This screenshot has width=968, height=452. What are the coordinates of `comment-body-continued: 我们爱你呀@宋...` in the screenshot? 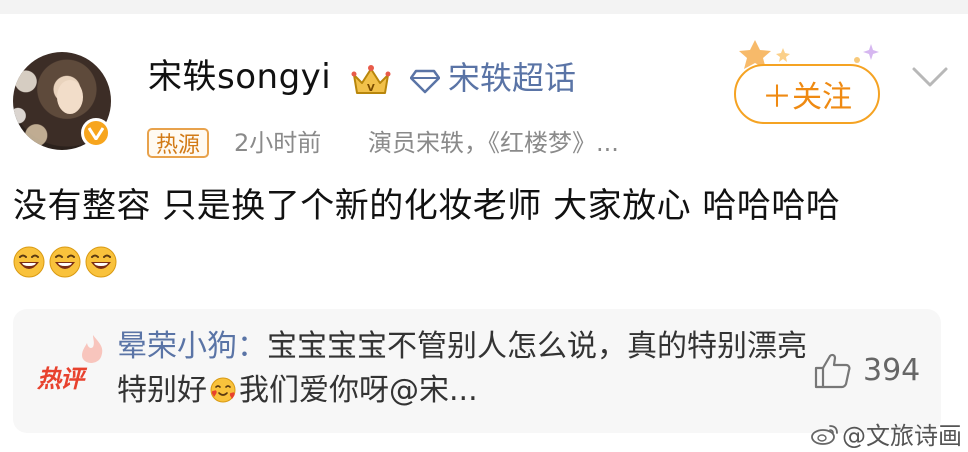 It's located at (358, 390).